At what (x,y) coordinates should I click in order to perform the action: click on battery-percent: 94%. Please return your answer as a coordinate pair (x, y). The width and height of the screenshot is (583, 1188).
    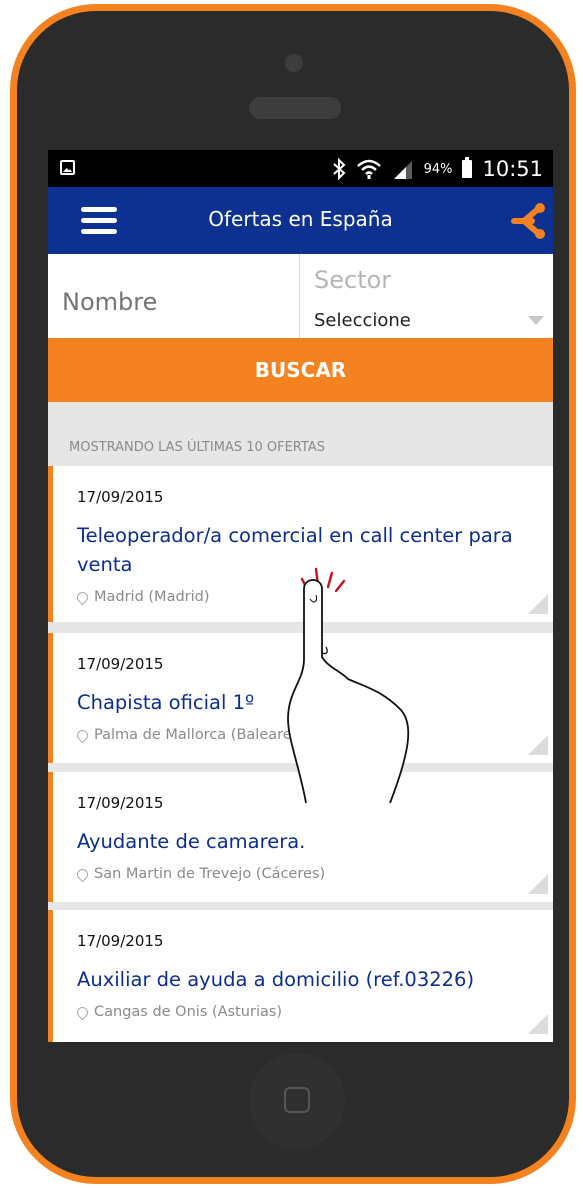
    Looking at the image, I should click on (438, 169).